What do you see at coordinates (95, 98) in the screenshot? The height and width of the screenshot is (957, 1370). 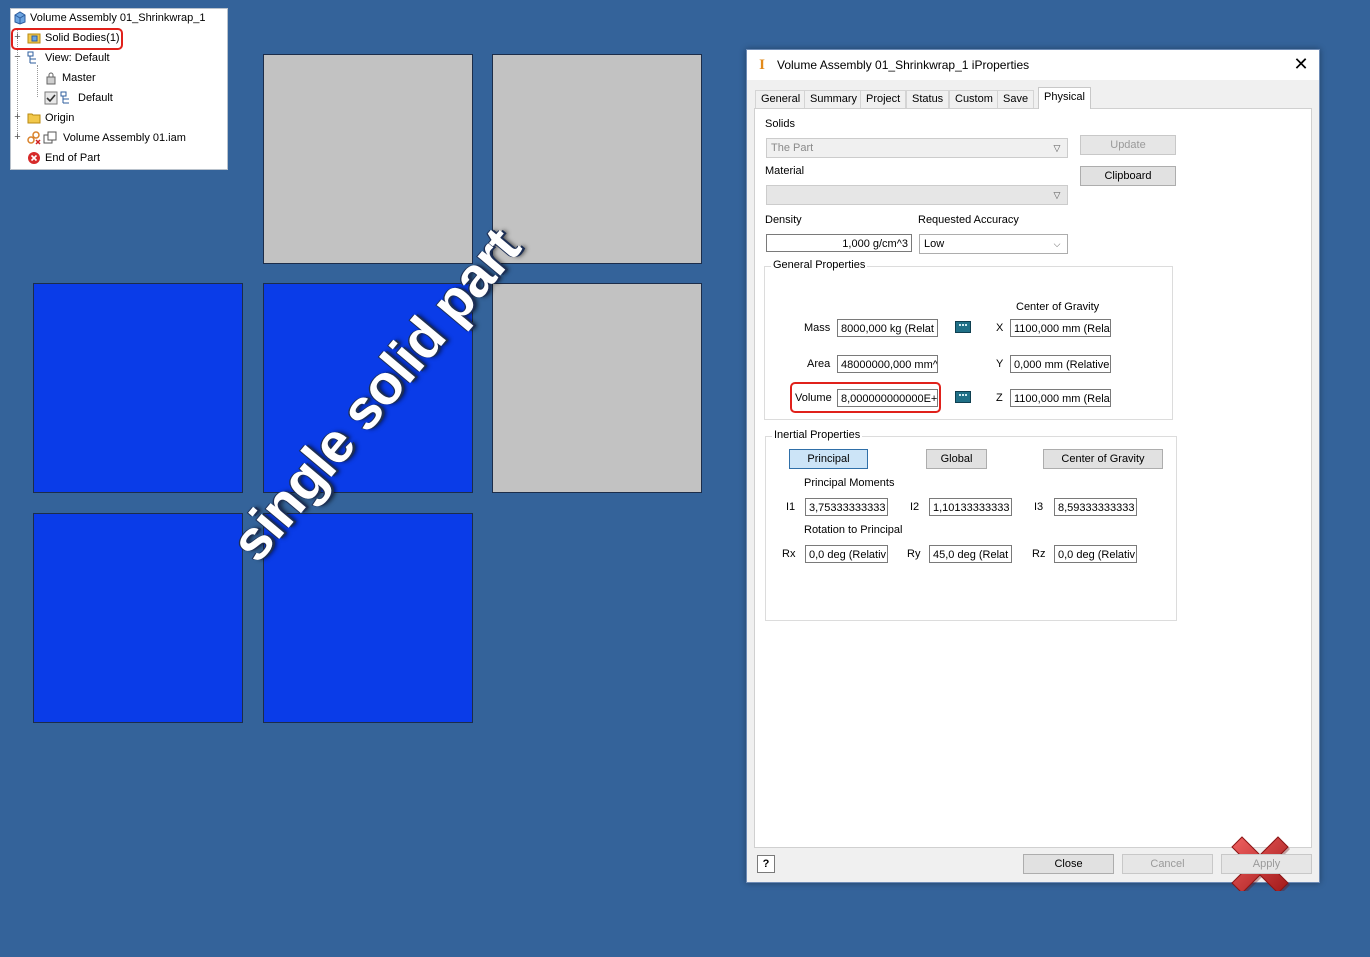 I see `tree-item-label: Default` at bounding box center [95, 98].